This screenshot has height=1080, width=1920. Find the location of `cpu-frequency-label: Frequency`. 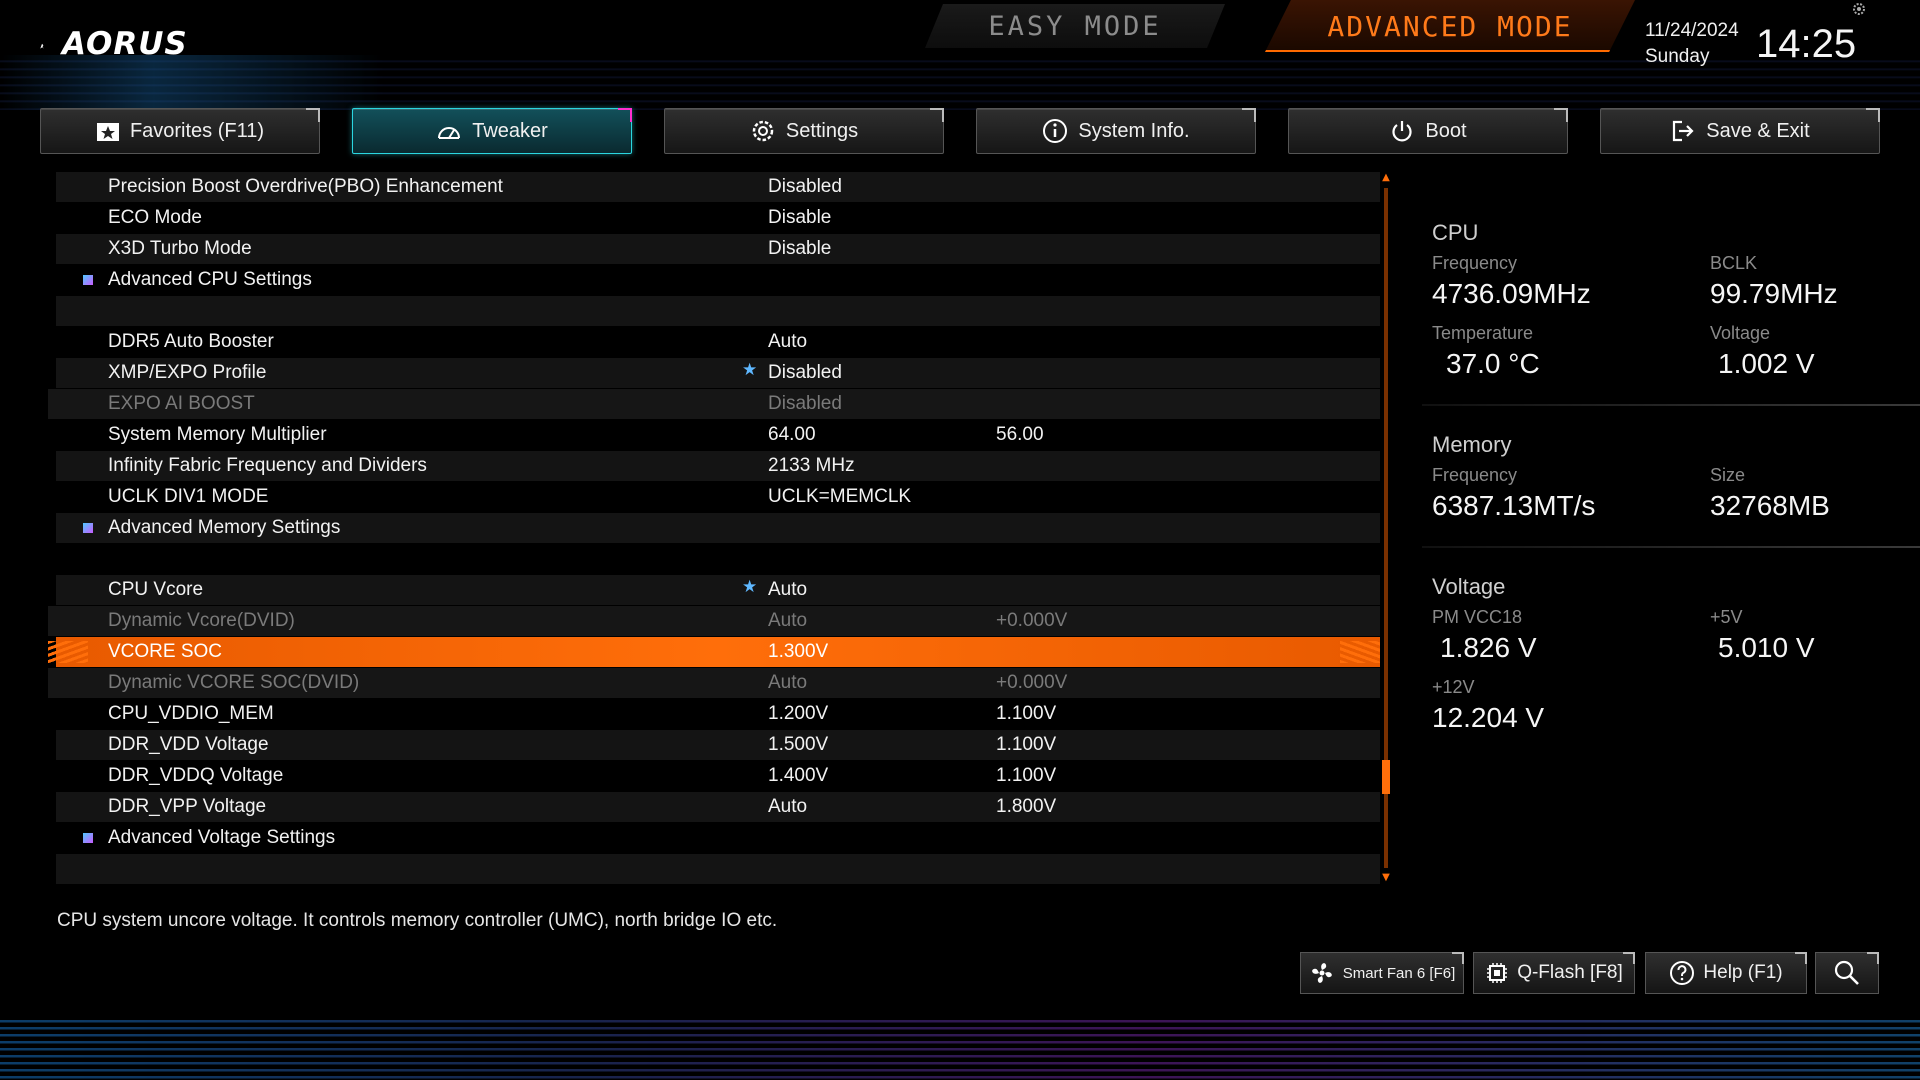

cpu-frequency-label: Frequency is located at coordinates (1475, 263).